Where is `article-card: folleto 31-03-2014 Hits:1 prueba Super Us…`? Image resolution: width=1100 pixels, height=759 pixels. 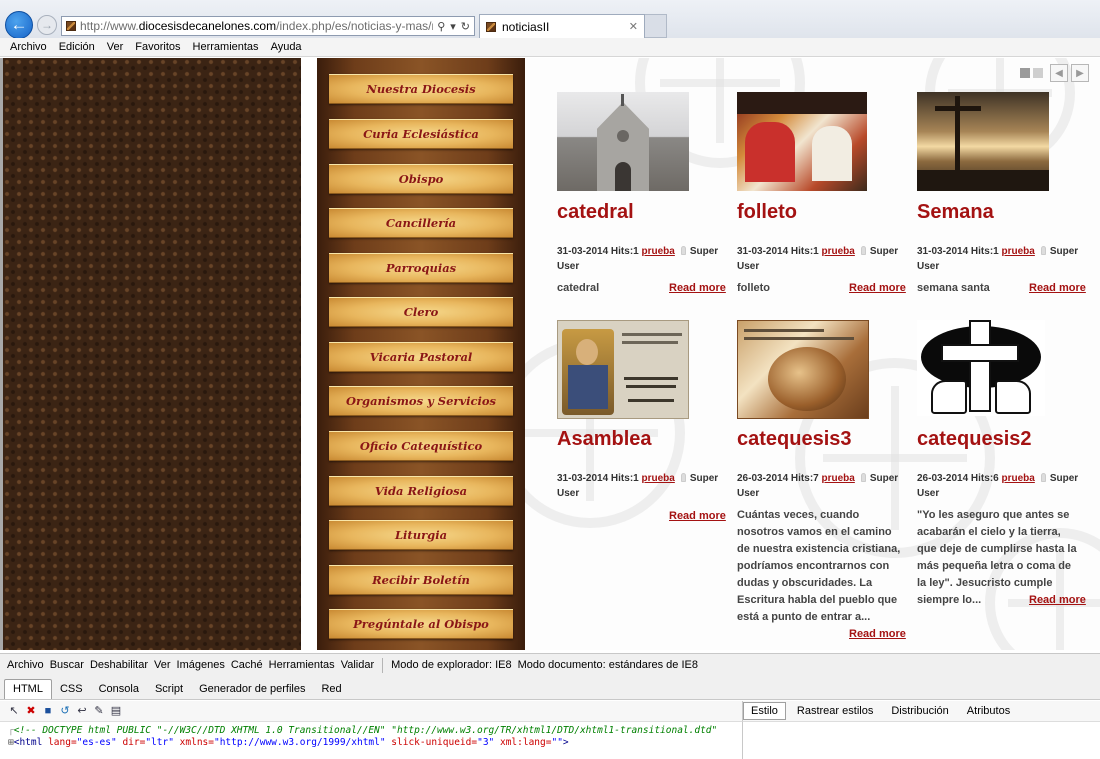
article-card: folleto 31-03-2014 Hits:1 prueba Super Us… is located at coordinates (822, 194).